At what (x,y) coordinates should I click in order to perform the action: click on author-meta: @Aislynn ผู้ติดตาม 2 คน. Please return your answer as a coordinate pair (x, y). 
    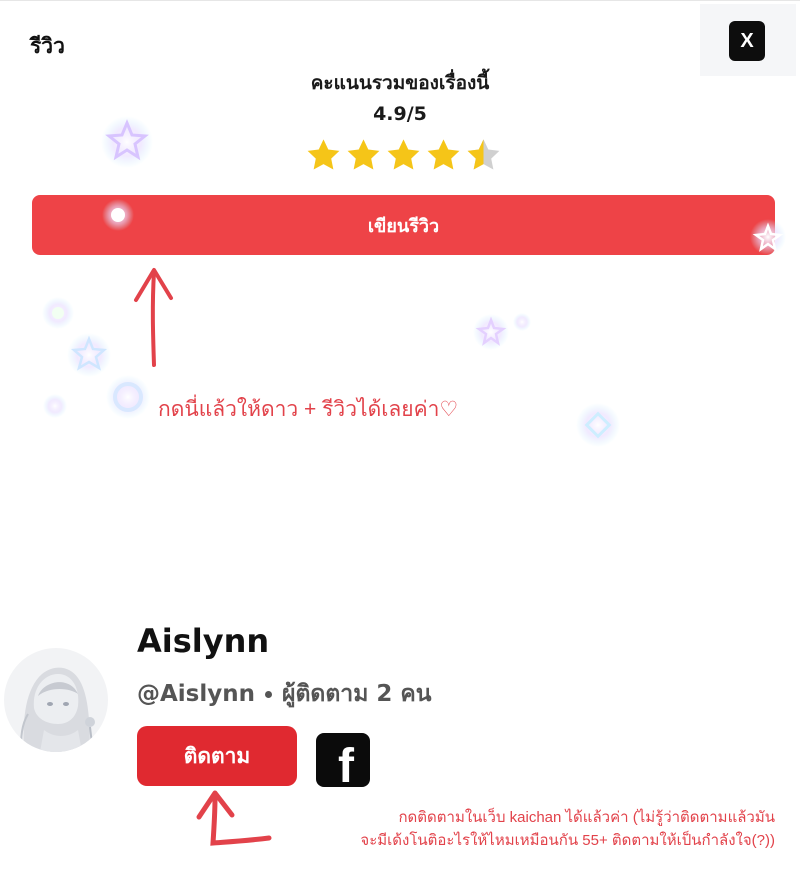
    Looking at the image, I should click on (284, 694).